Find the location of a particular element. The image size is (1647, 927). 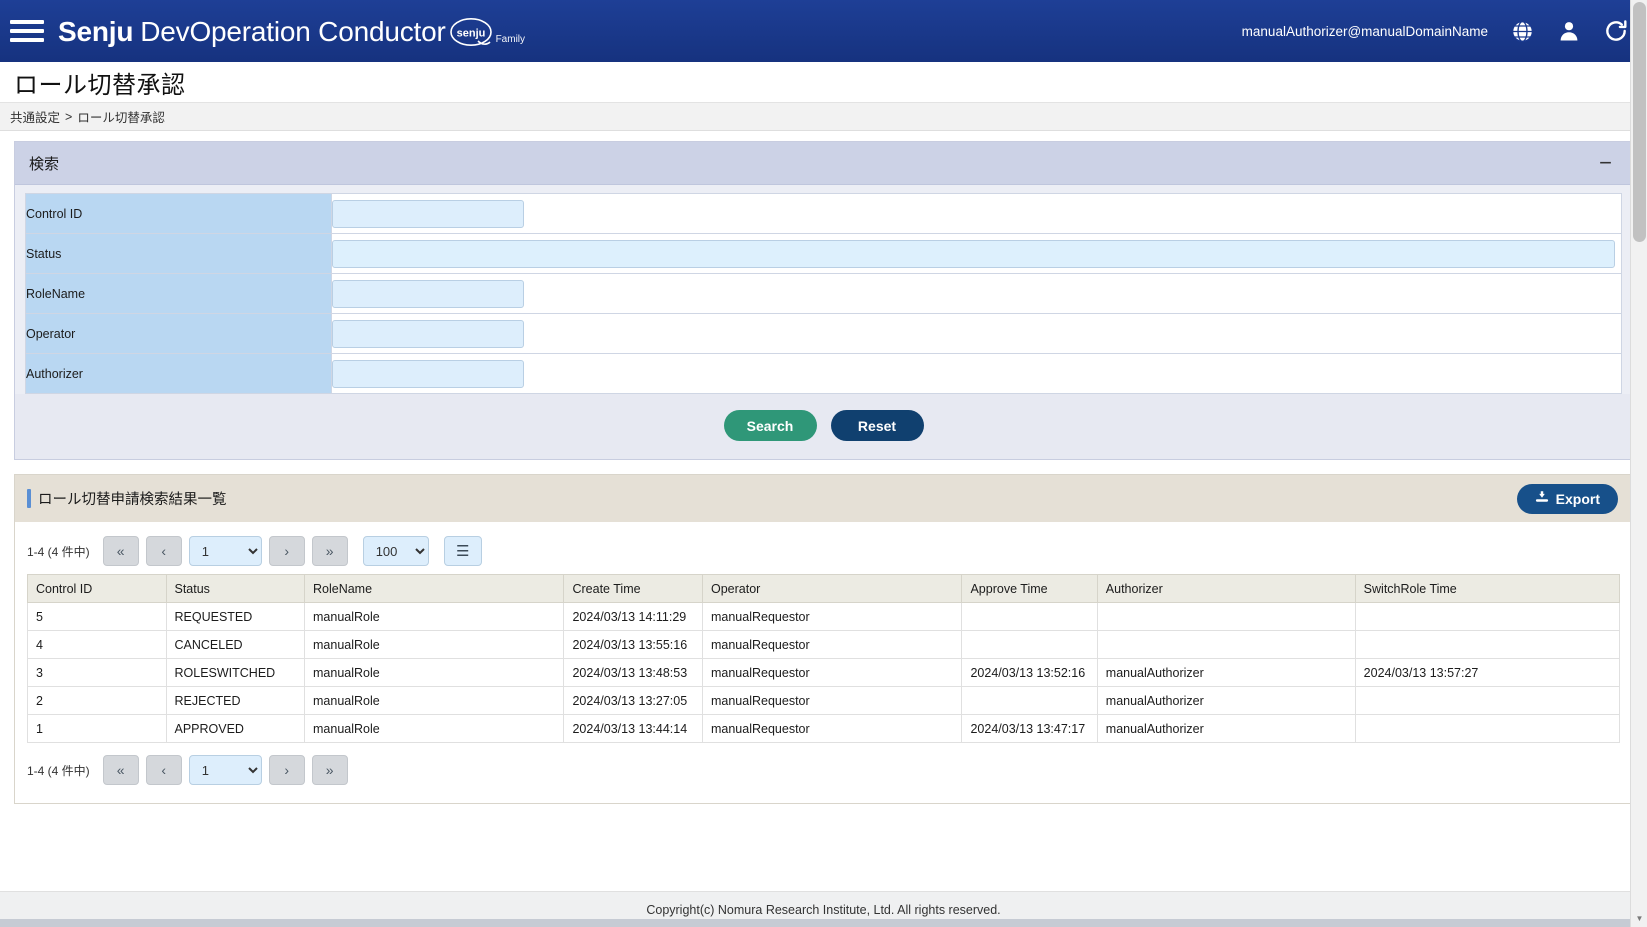

accent-bar is located at coordinates (29, 498).